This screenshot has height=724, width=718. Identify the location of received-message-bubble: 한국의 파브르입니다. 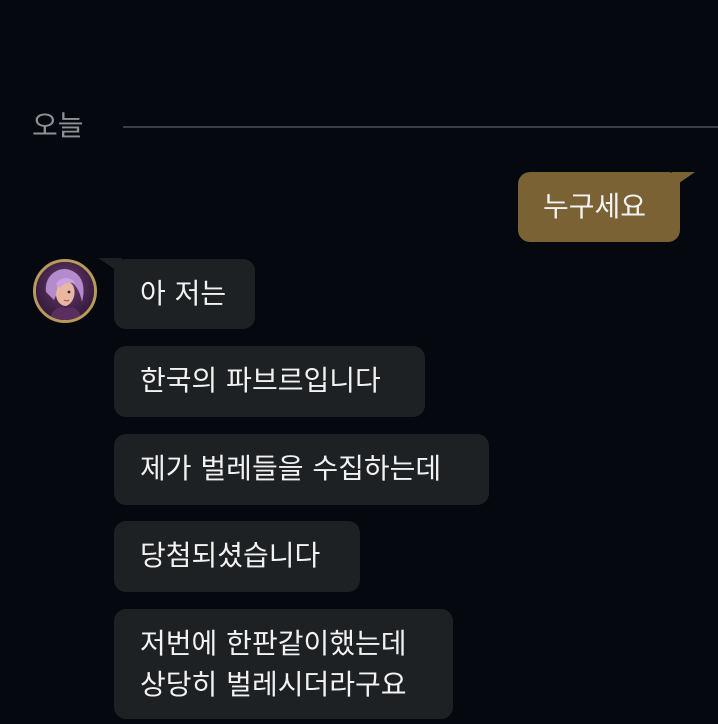
(269, 381).